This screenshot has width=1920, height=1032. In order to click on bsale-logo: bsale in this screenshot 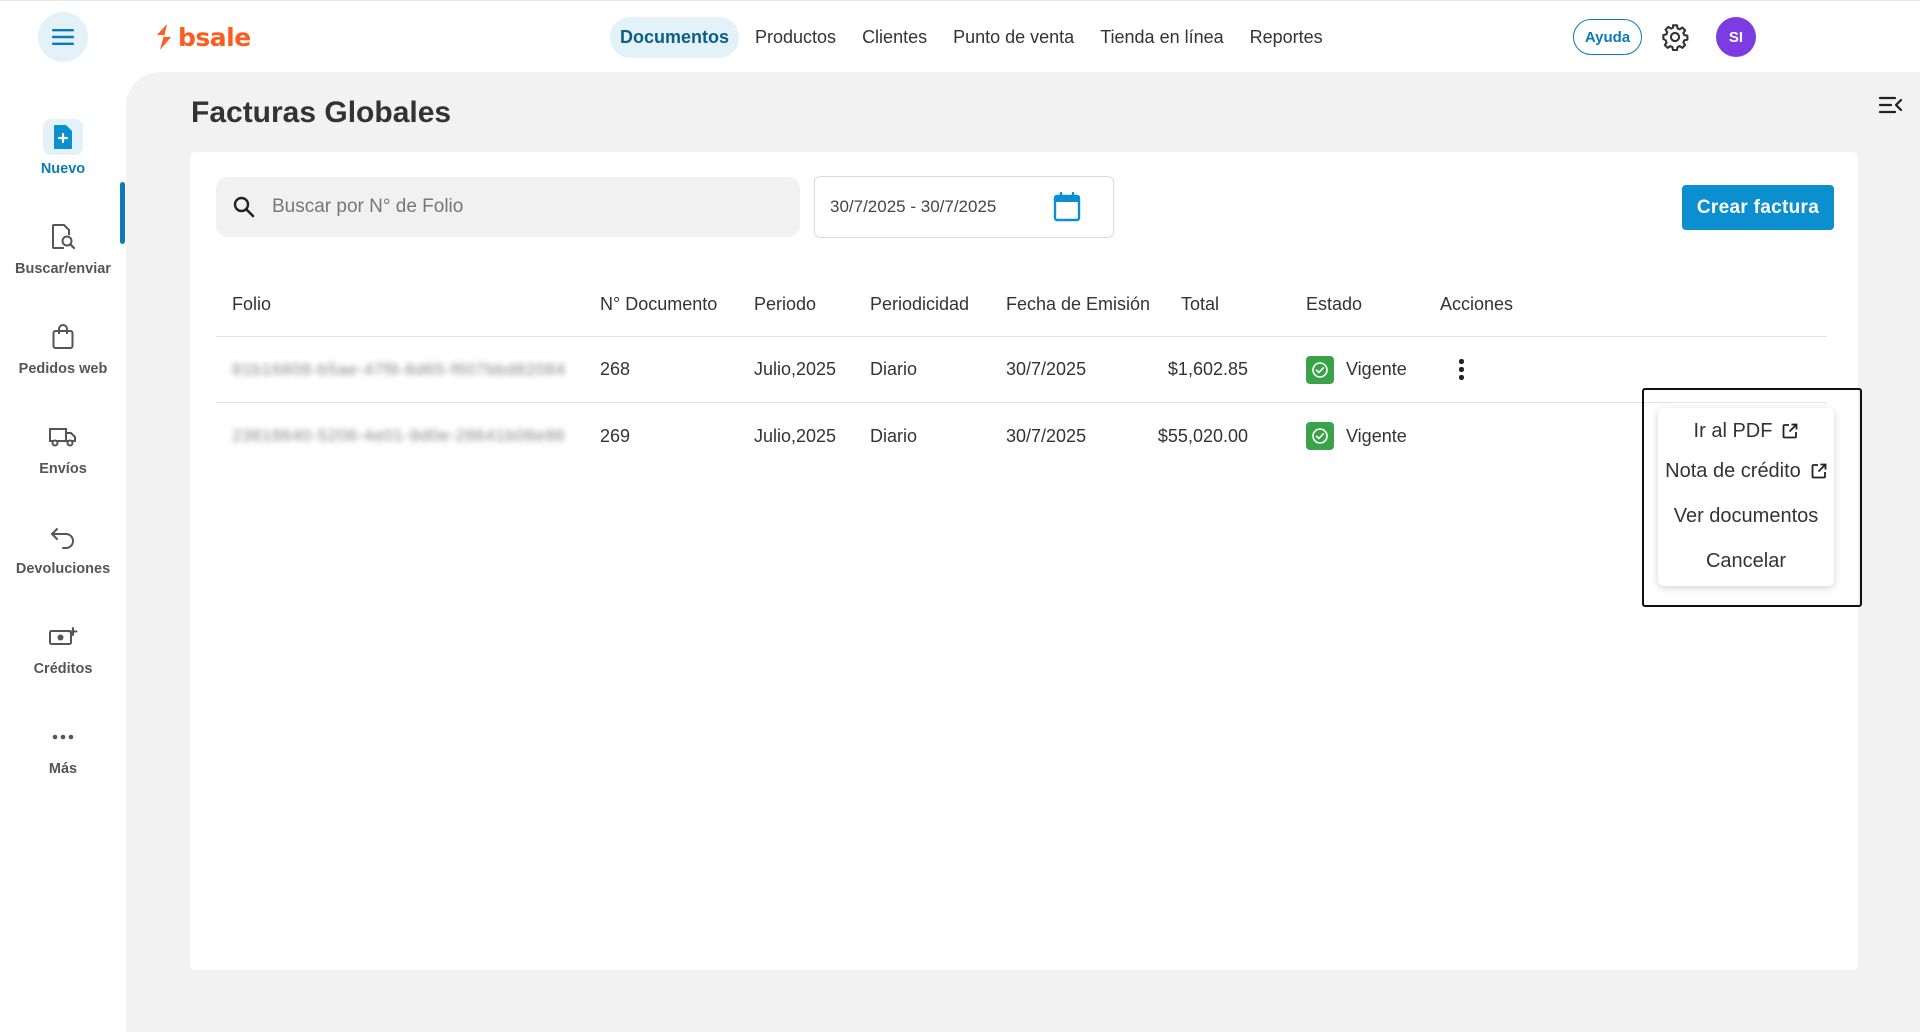, I will do `click(202, 37)`.